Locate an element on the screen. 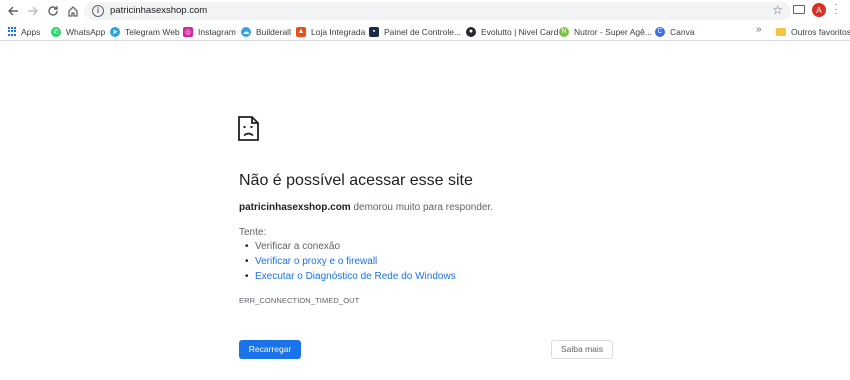 Image resolution: width=850 pixels, height=380 pixels. bookmark-instagram: ◎ Instagram is located at coordinates (209, 31).